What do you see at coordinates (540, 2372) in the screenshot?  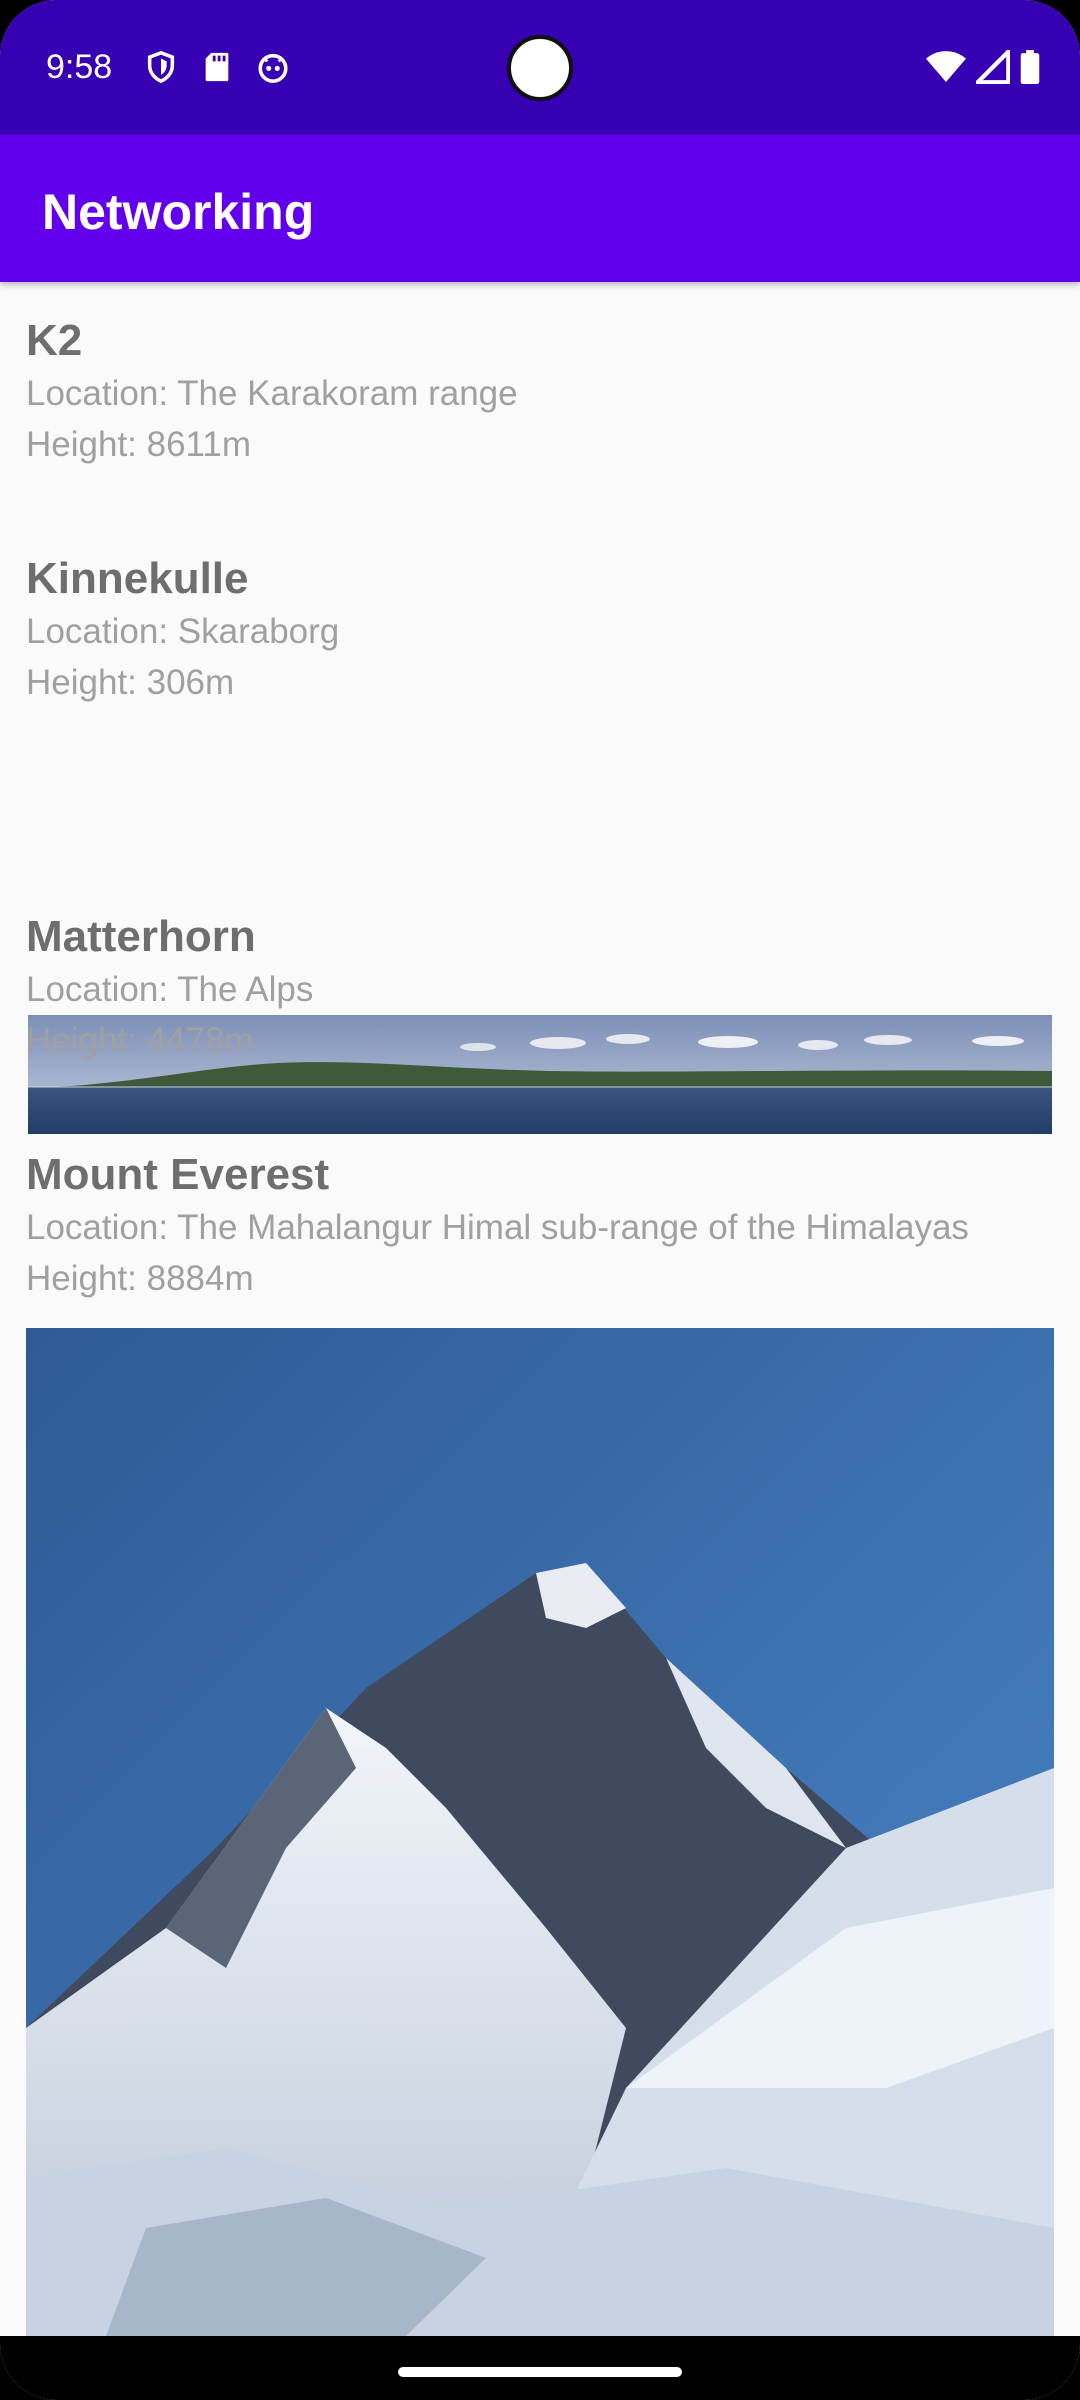 I see `home-gesture-handle` at bounding box center [540, 2372].